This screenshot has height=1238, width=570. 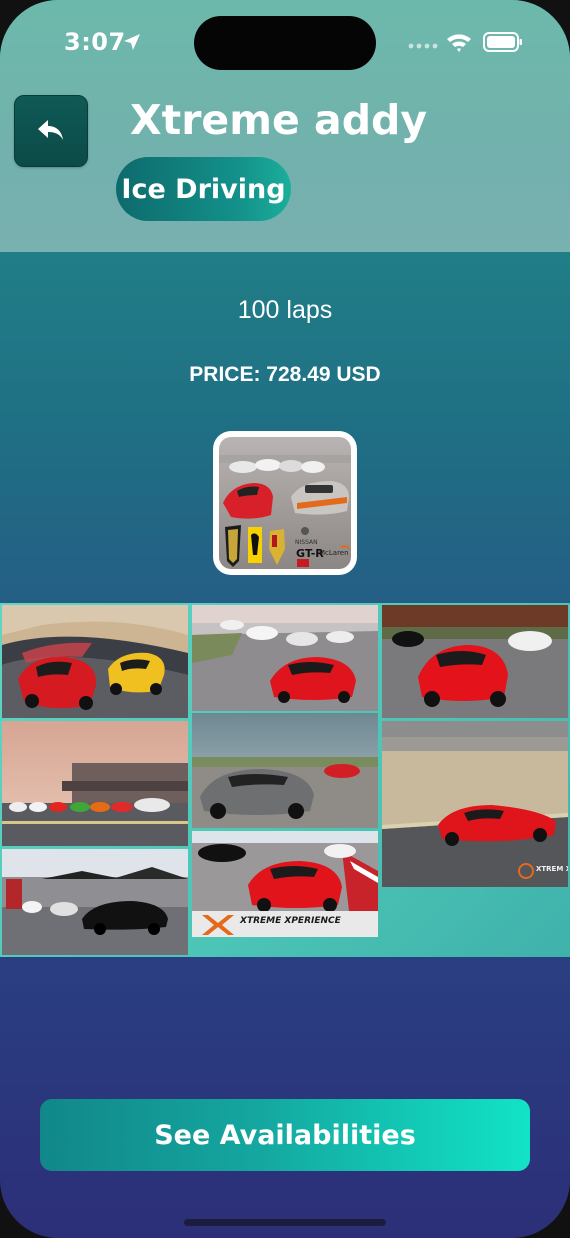 What do you see at coordinates (290, 921) in the screenshot?
I see `watermark-text: XTREME XPERIENCE` at bounding box center [290, 921].